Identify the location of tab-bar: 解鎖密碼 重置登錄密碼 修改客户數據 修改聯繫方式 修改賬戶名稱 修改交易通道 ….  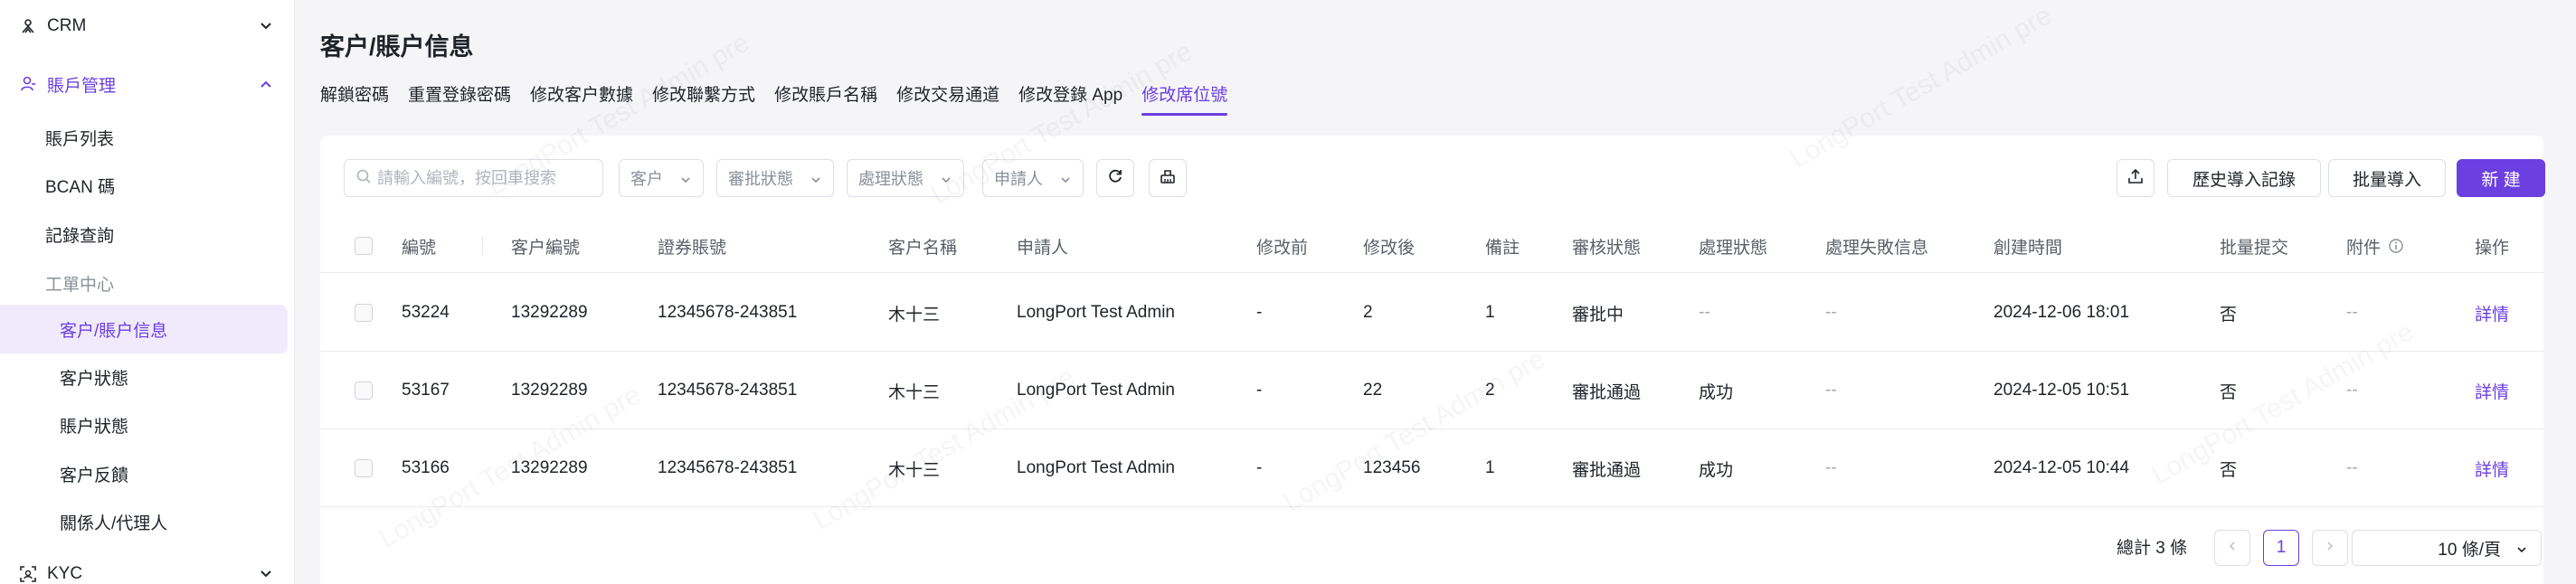
(783, 98).